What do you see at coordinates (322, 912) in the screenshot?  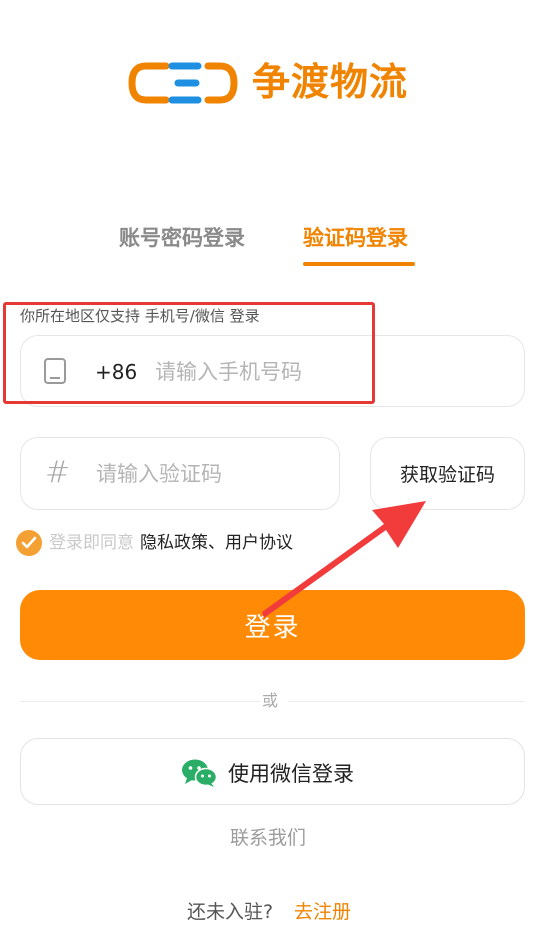 I see `register-link: 去注册` at bounding box center [322, 912].